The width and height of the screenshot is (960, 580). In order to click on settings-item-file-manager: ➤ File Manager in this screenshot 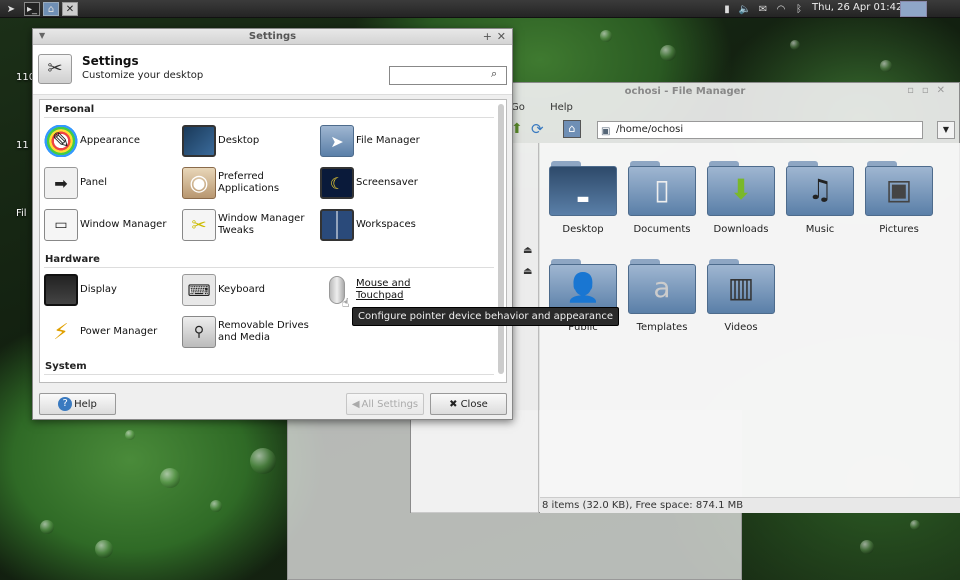, I will do `click(370, 141)`.